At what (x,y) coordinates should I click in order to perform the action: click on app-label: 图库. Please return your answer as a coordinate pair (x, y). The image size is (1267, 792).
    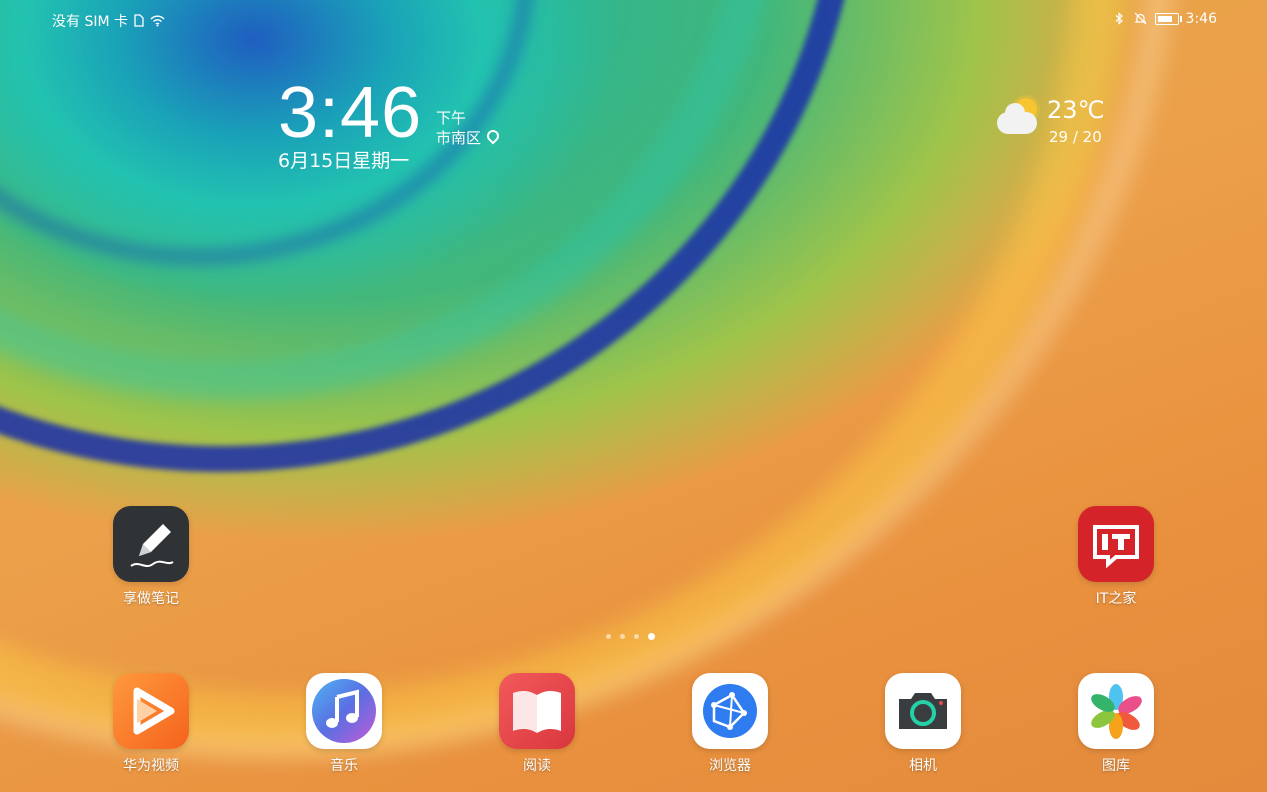
    Looking at the image, I should click on (1116, 766).